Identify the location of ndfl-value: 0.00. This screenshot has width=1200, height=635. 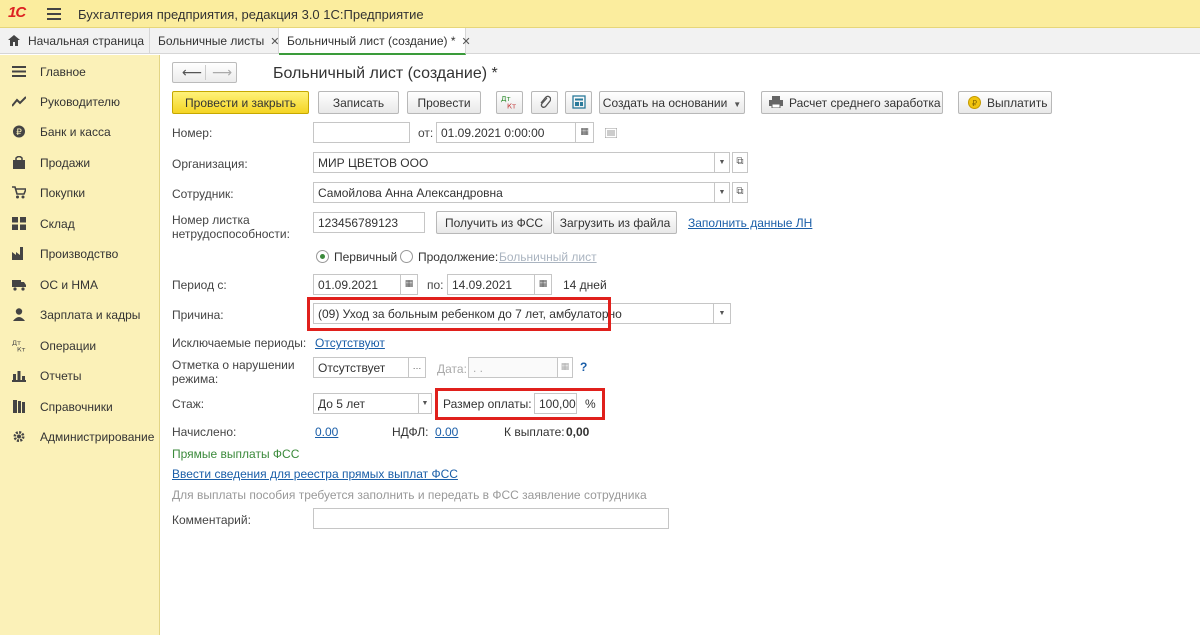
(446, 432).